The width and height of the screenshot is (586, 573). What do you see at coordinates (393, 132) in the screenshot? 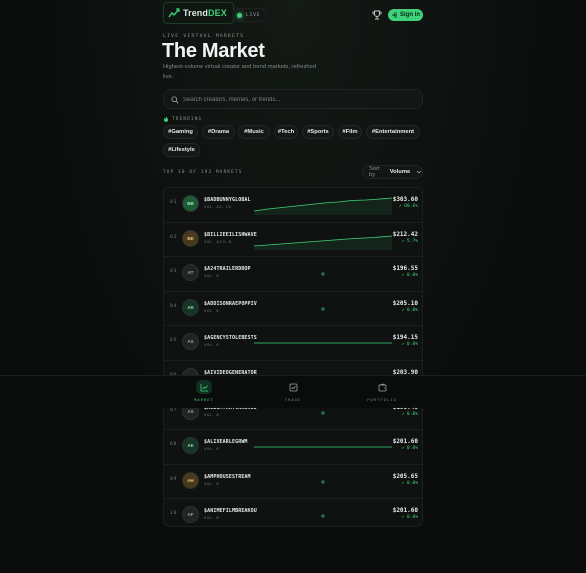
I see `tag-entertainment: #Entertainment` at bounding box center [393, 132].